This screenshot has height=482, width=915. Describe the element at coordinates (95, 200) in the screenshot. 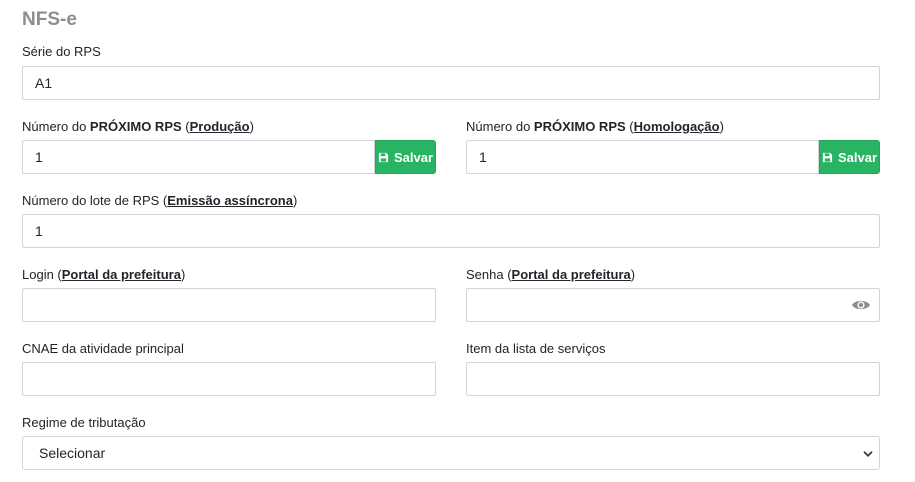

I see `lote-label-prefix: Número do lote de RPS (` at that location.